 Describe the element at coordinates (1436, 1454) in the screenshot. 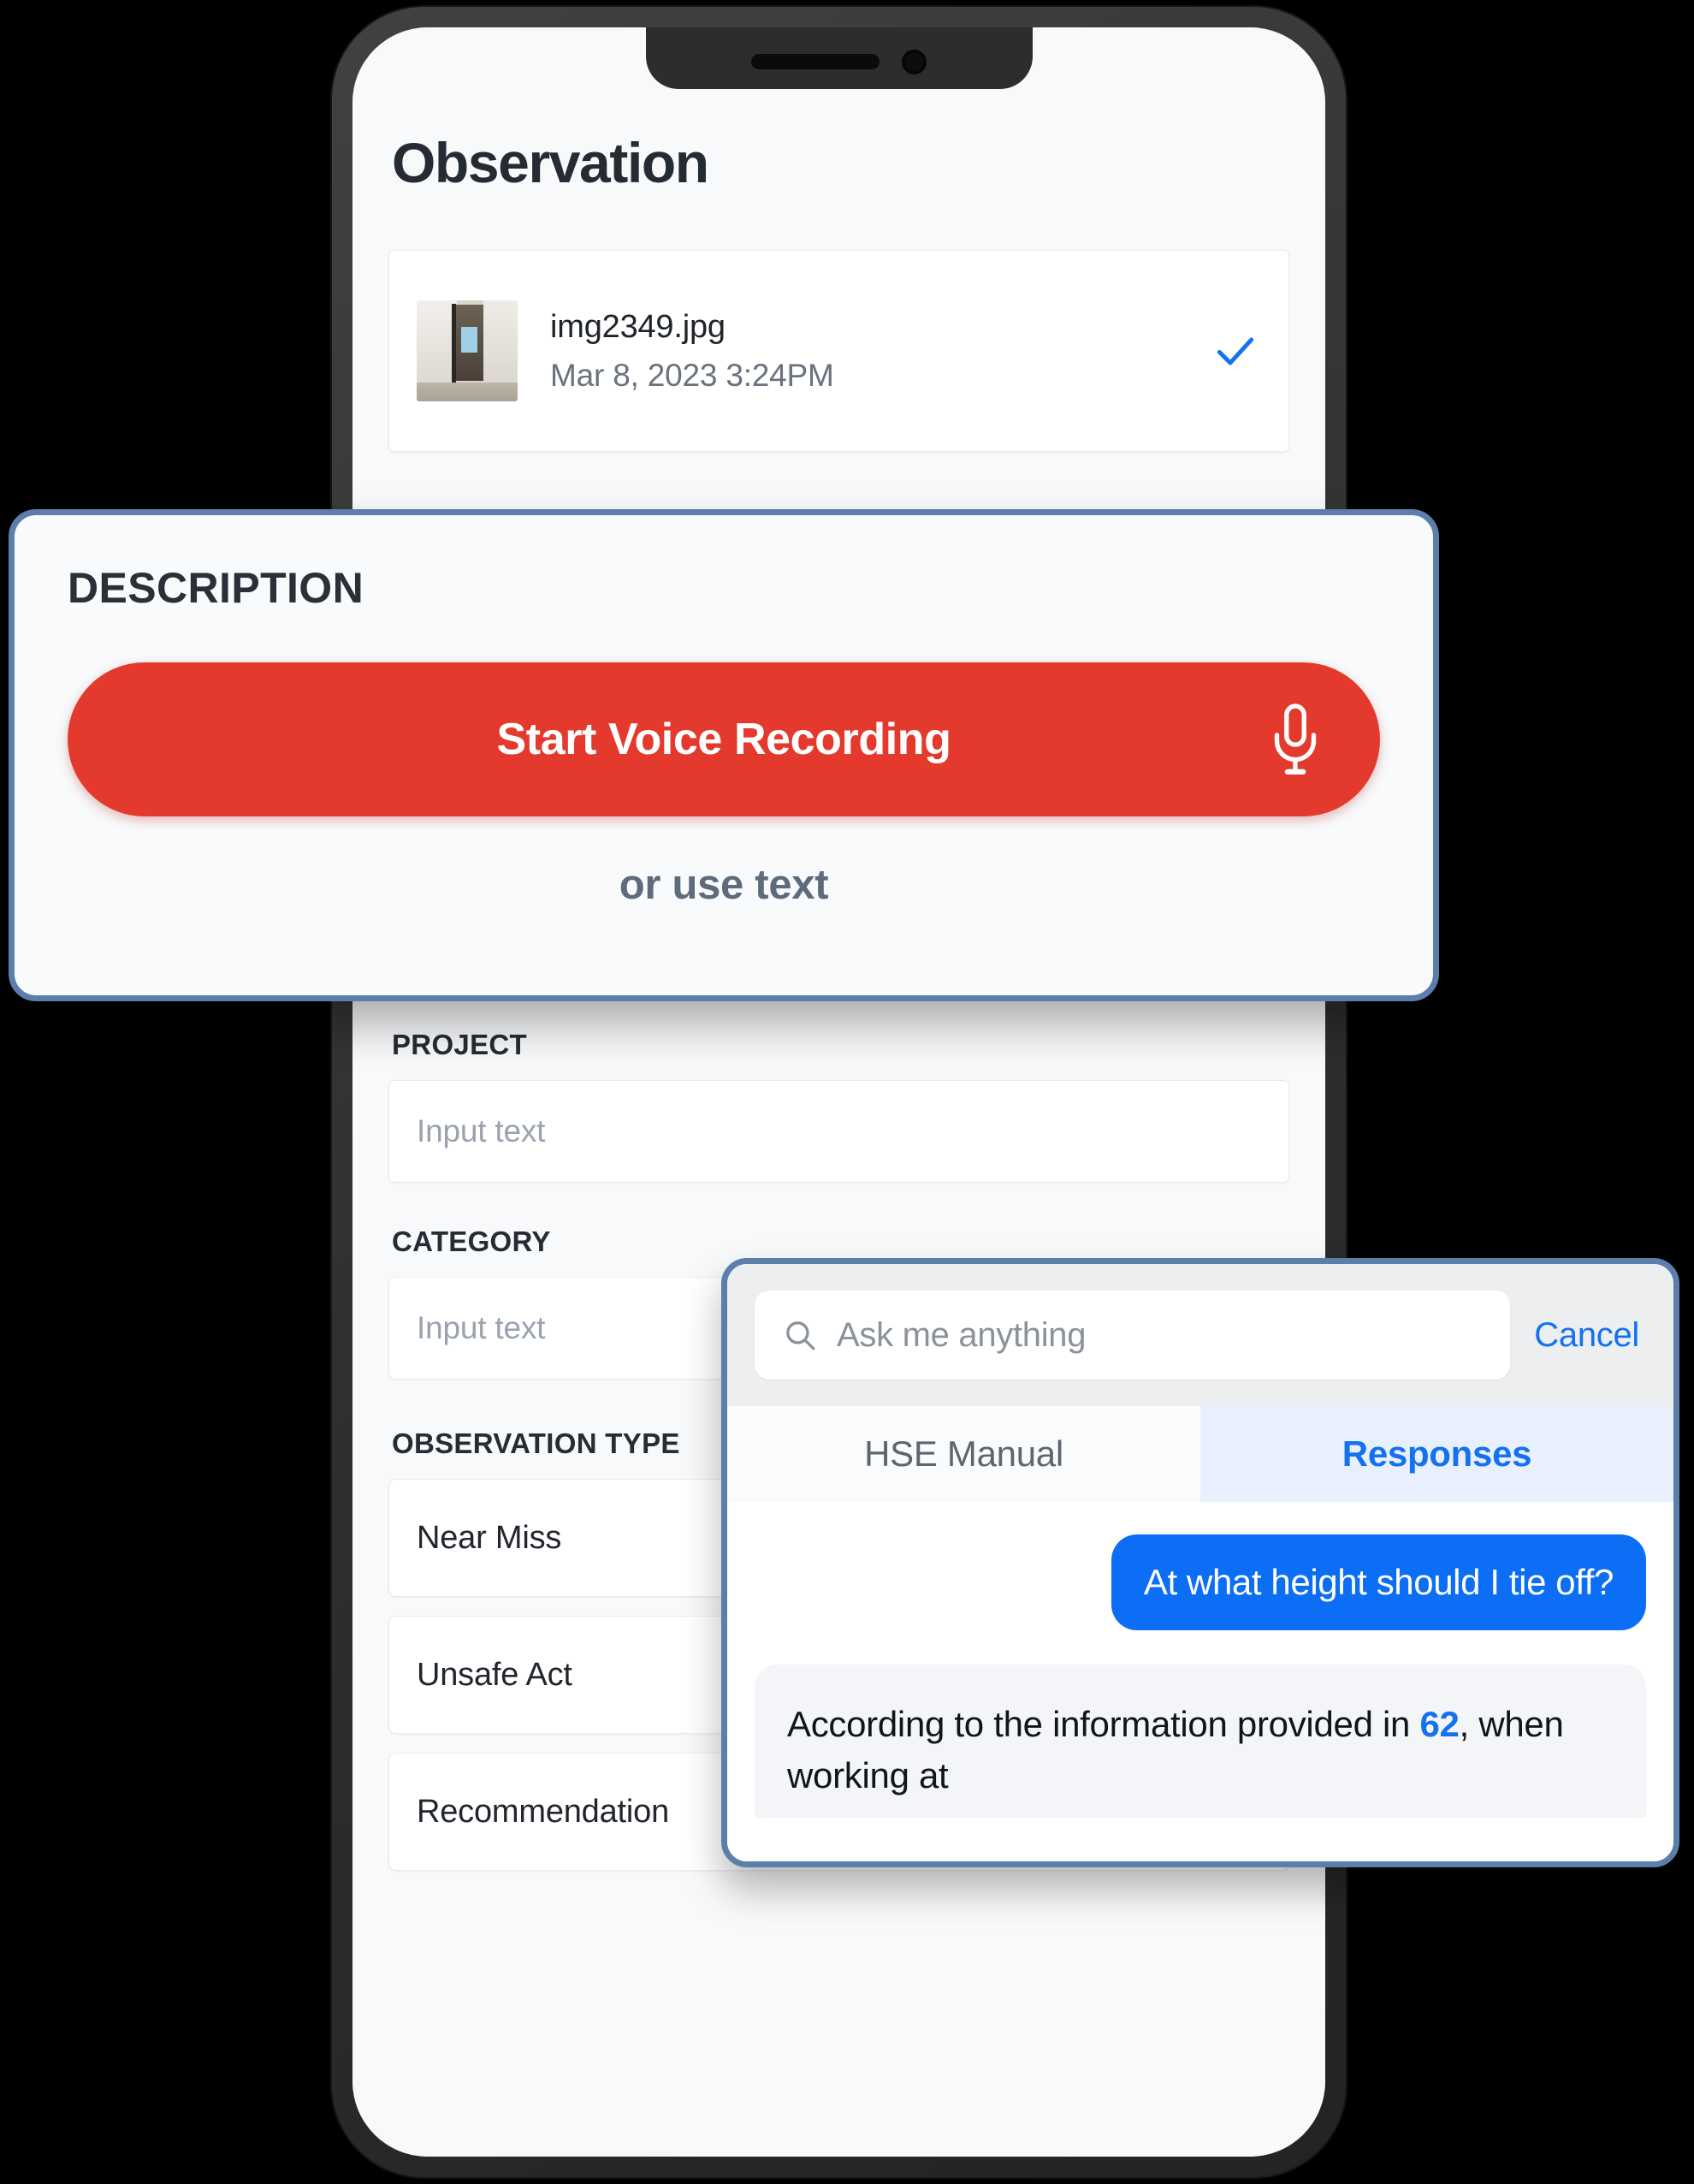

I see `tab-responses: Responses` at that location.